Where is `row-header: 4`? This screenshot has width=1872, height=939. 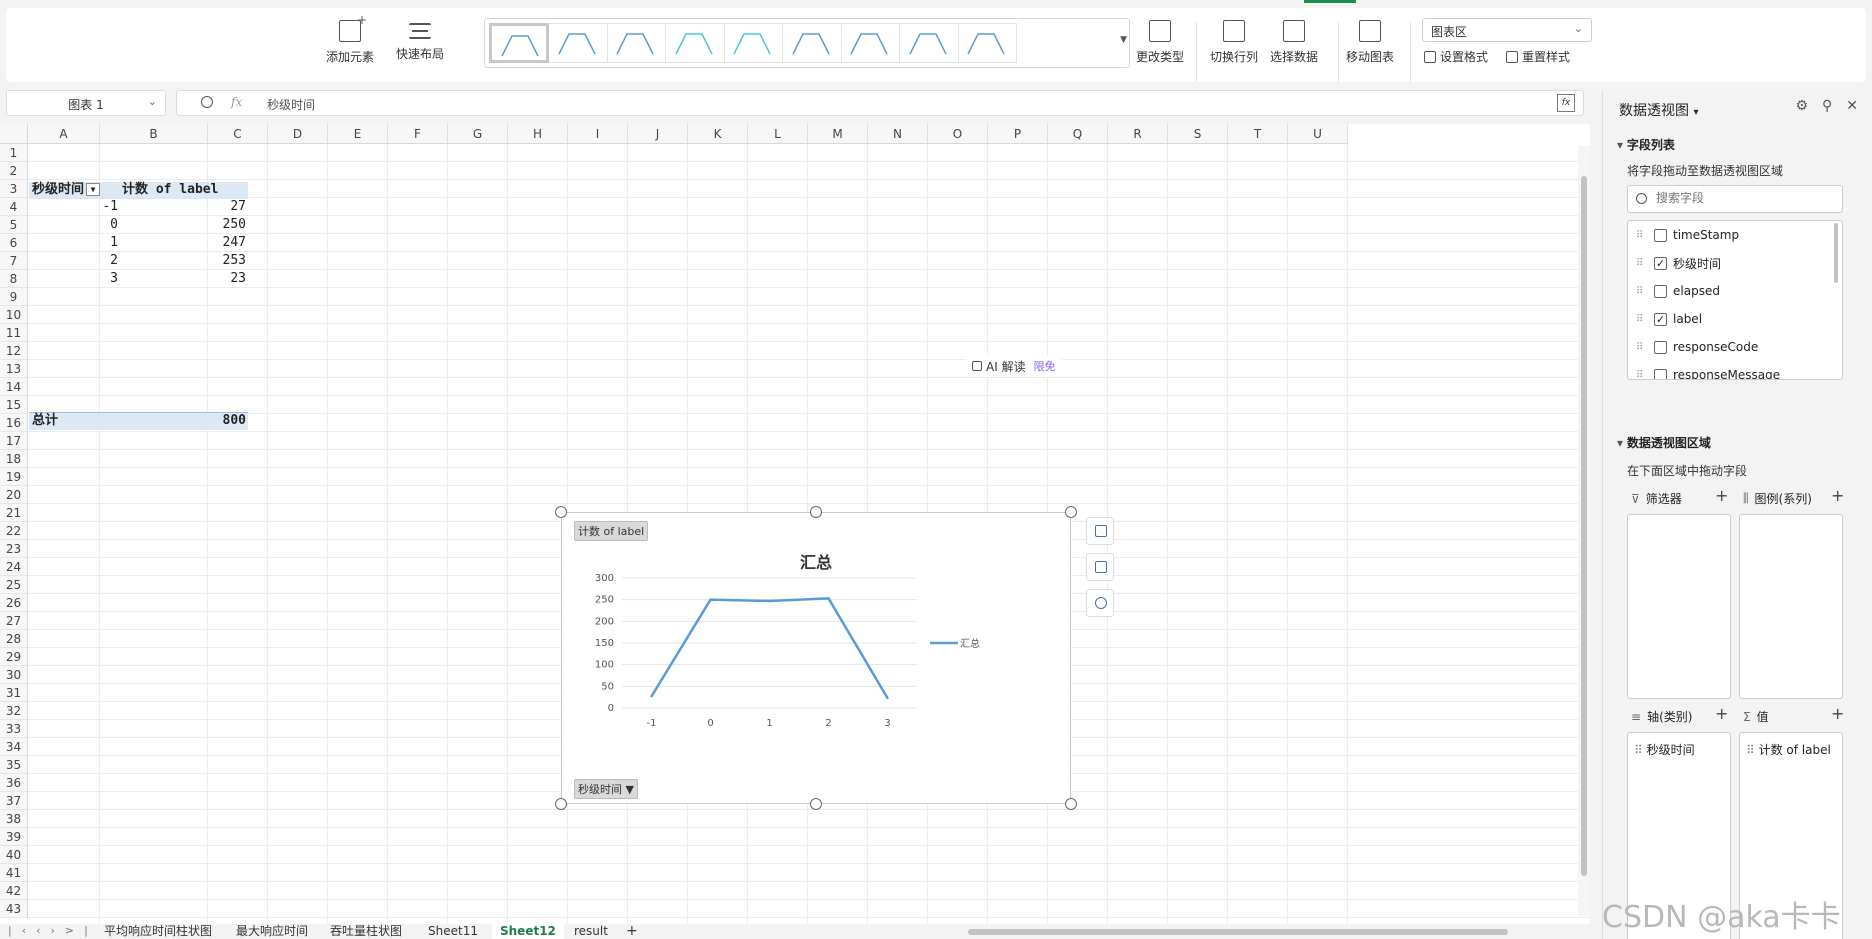 row-header: 4 is located at coordinates (14, 207).